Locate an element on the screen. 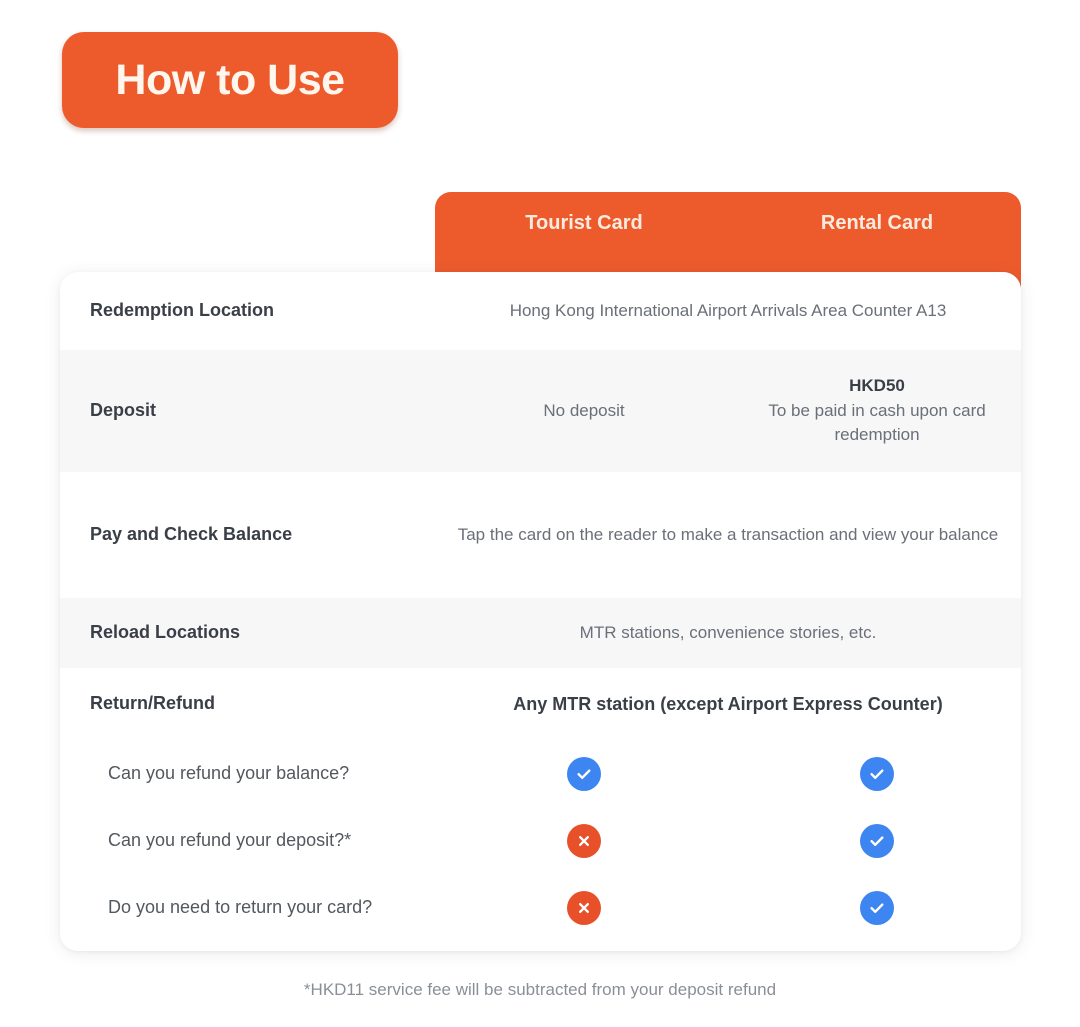 The height and width of the screenshot is (1027, 1080). cell-refund-deposit-rental is located at coordinates (877, 840).